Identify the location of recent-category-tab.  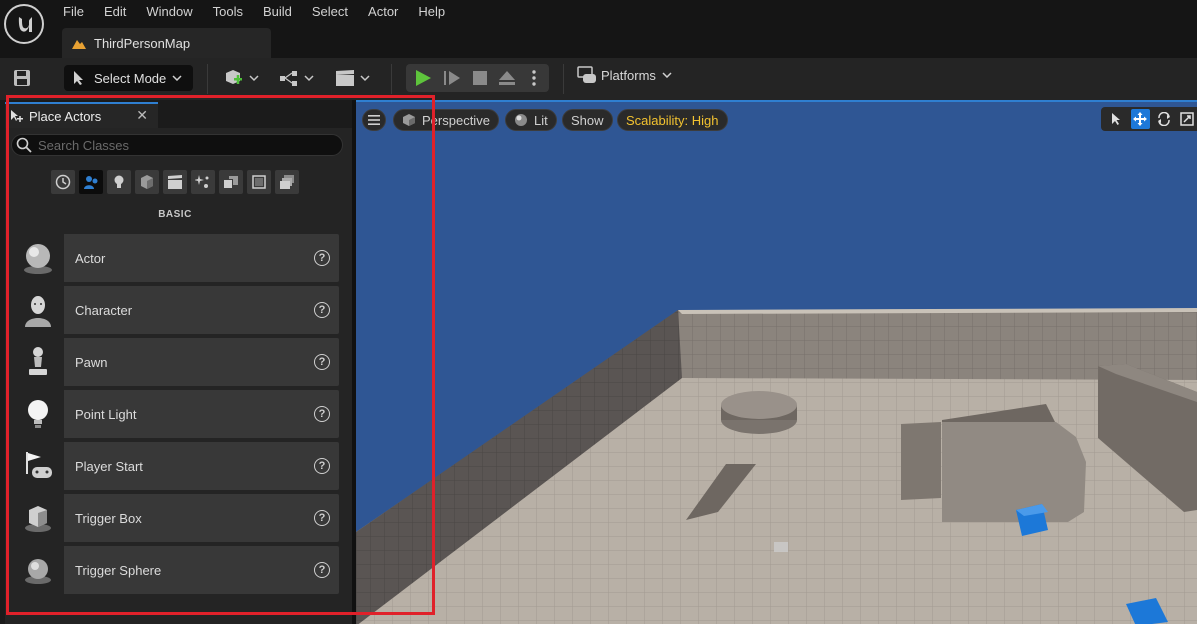
(63, 182).